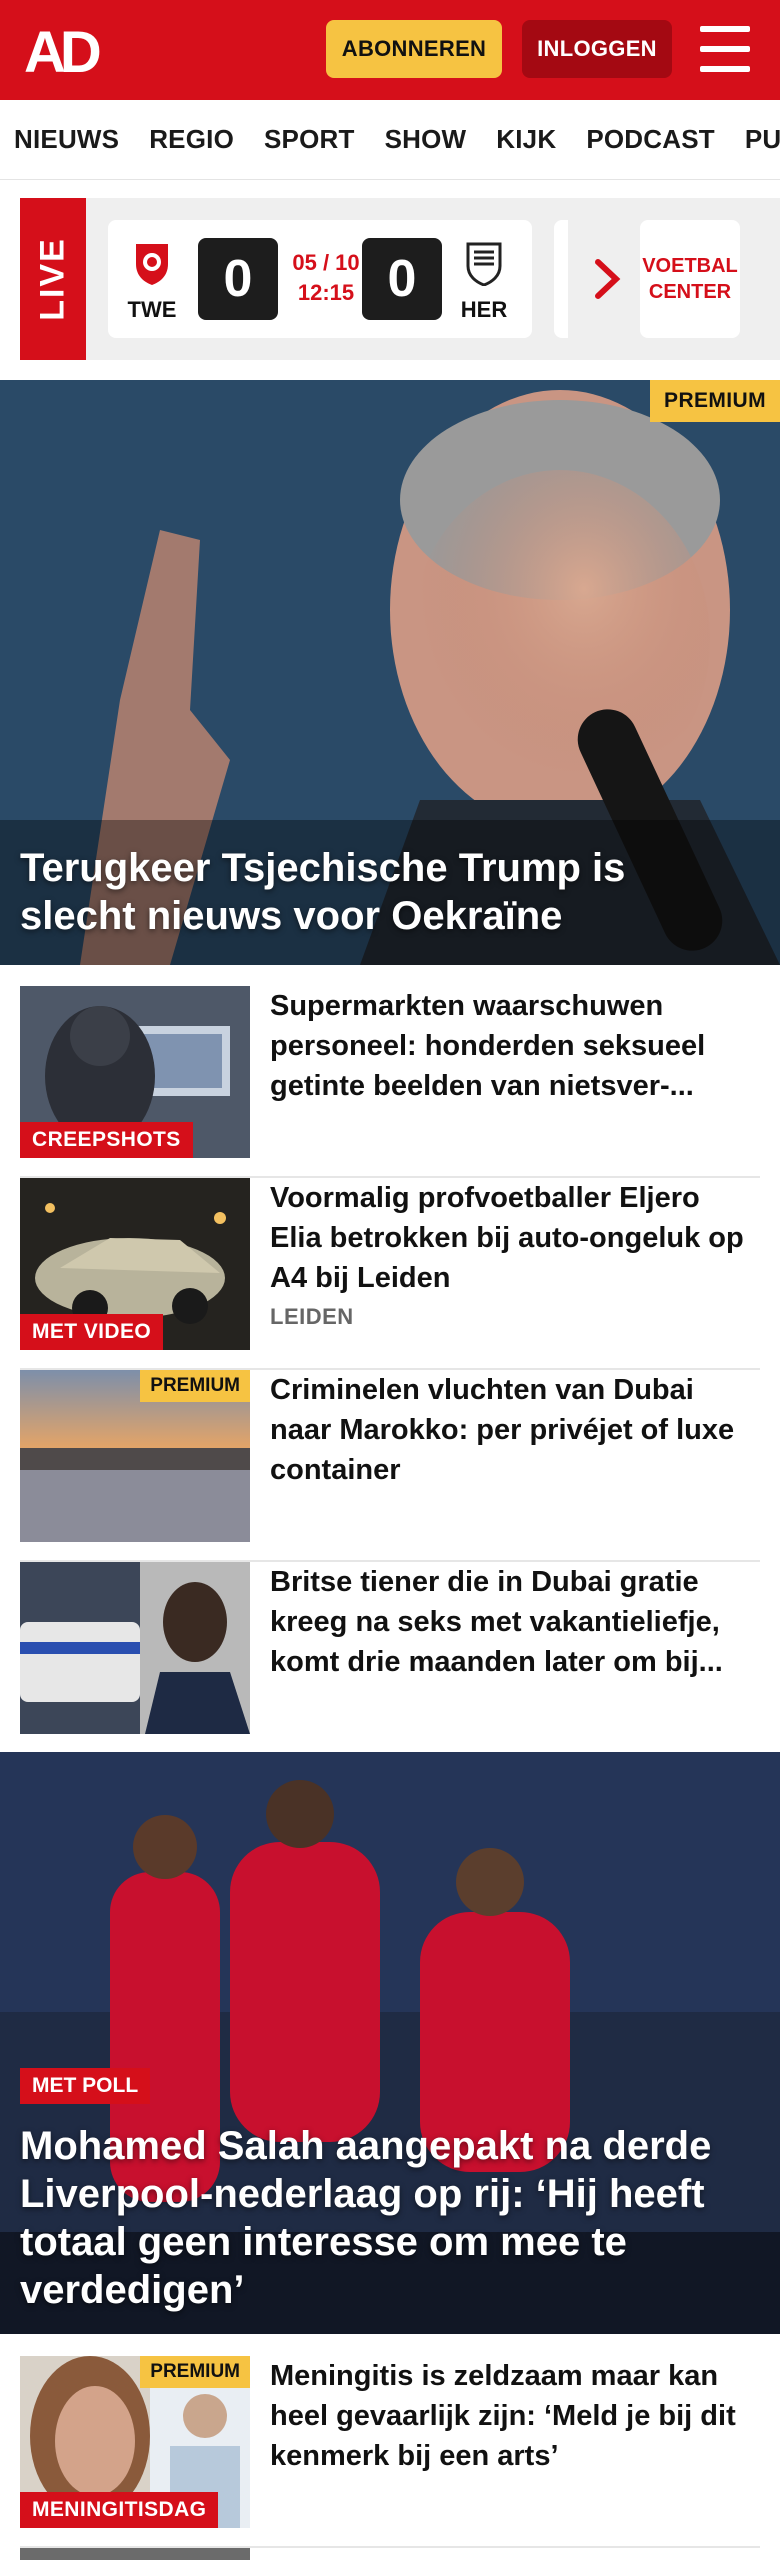 The image size is (780, 2560). What do you see at coordinates (426, 139) in the screenshot?
I see `nav-item-show: SHOW` at bounding box center [426, 139].